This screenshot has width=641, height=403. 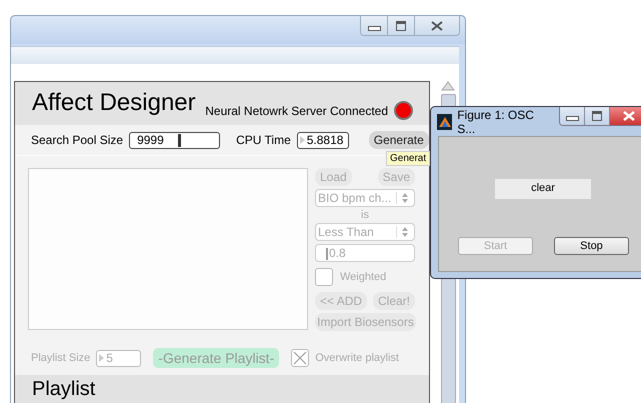 What do you see at coordinates (114, 103) in the screenshot?
I see `app-title: Affect Designer` at bounding box center [114, 103].